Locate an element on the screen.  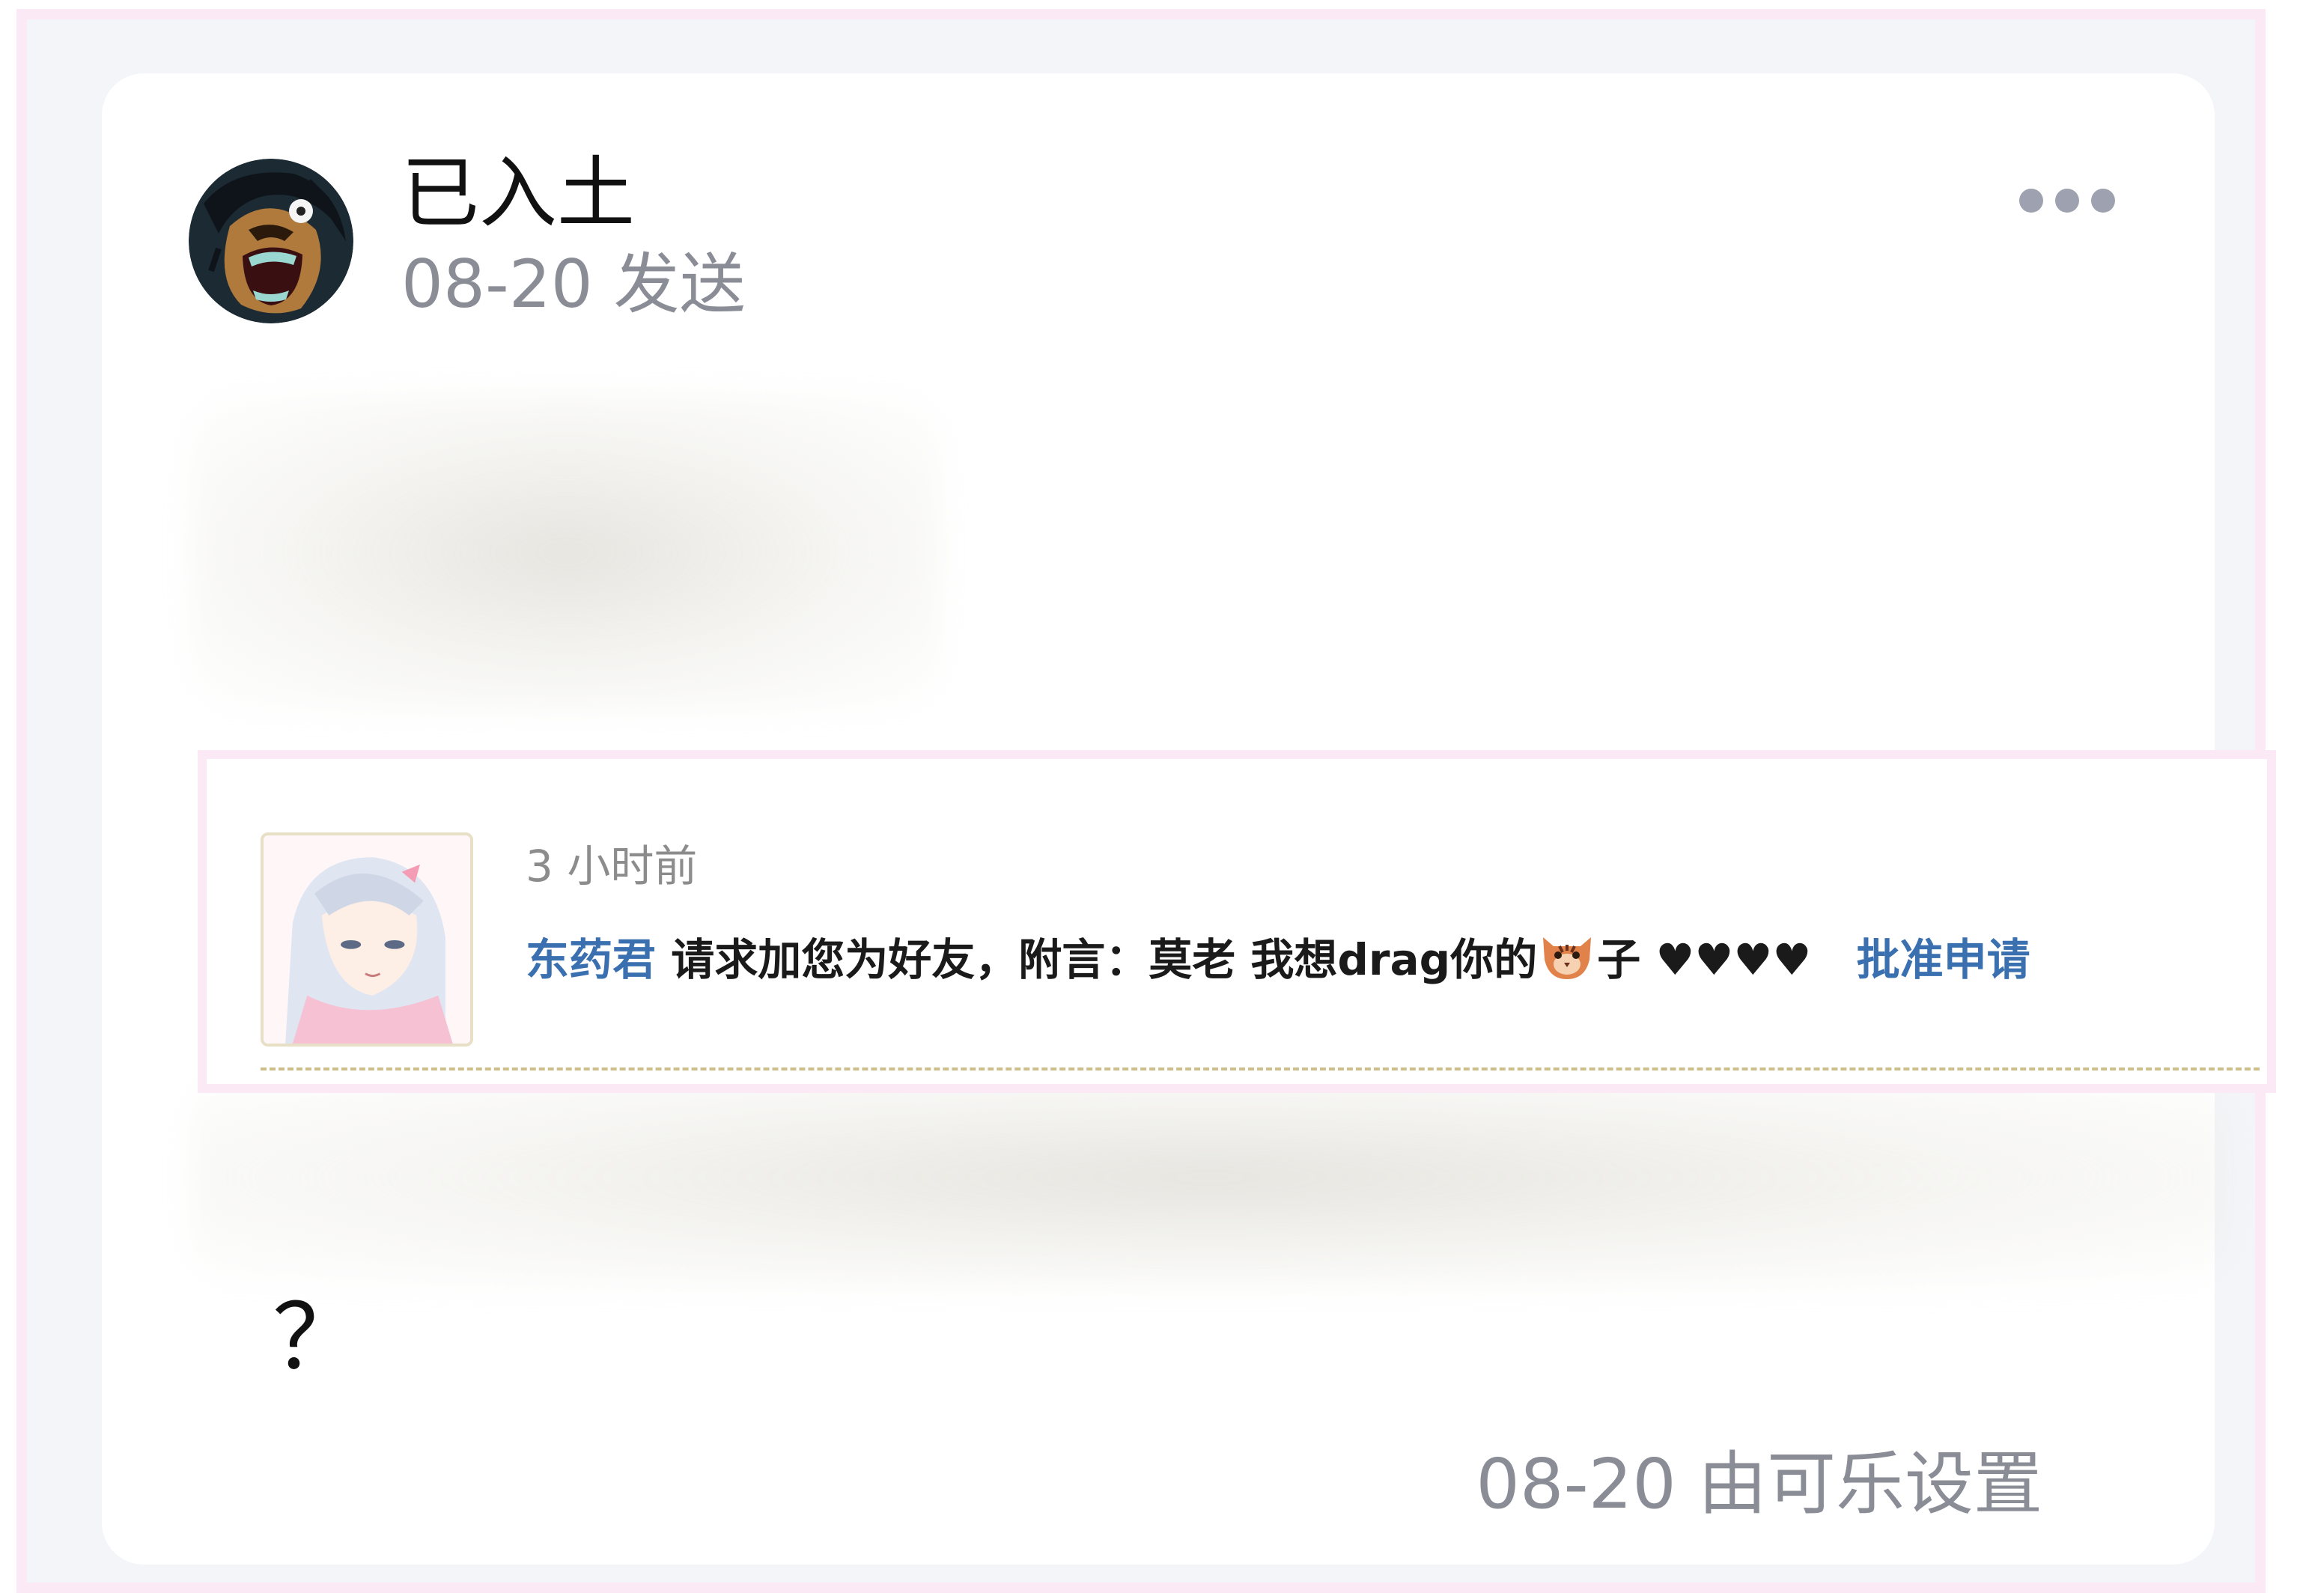
sent-time: 08-20 发送 is located at coordinates (573, 284).